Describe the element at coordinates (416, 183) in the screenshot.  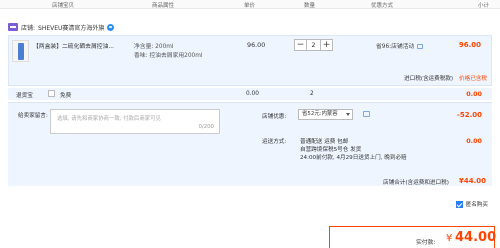
I see `store-total-label: 店铺合计(含运费和进口税)` at that location.